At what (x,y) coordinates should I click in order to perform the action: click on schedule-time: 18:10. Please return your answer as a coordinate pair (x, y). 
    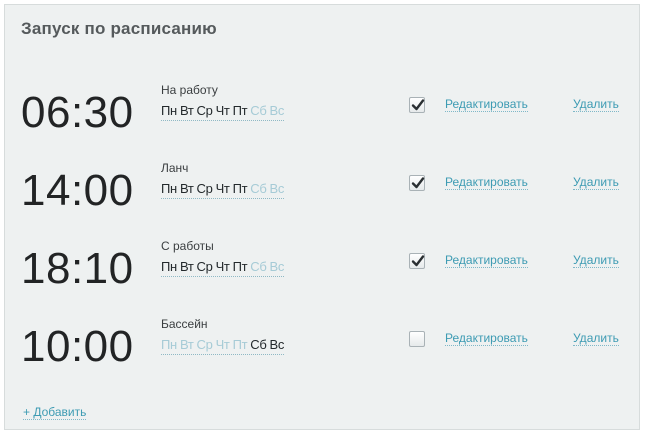
    Looking at the image, I should click on (77, 268).